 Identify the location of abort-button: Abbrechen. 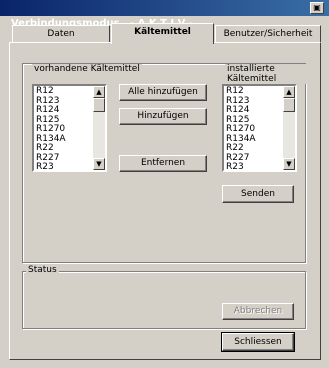
(258, 311).